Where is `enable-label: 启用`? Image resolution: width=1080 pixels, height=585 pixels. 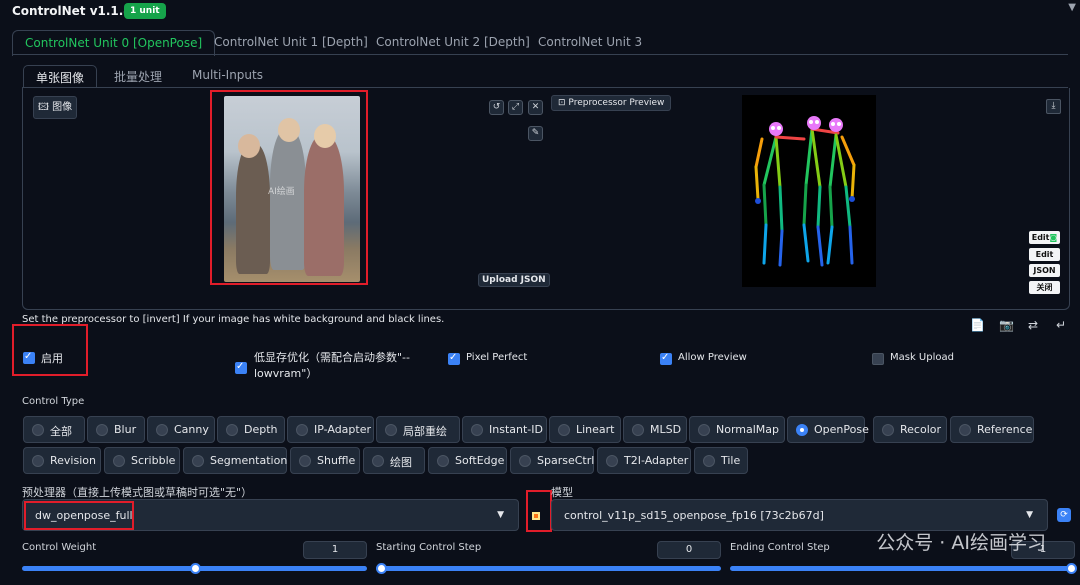
enable-label: 启用 is located at coordinates (52, 358).